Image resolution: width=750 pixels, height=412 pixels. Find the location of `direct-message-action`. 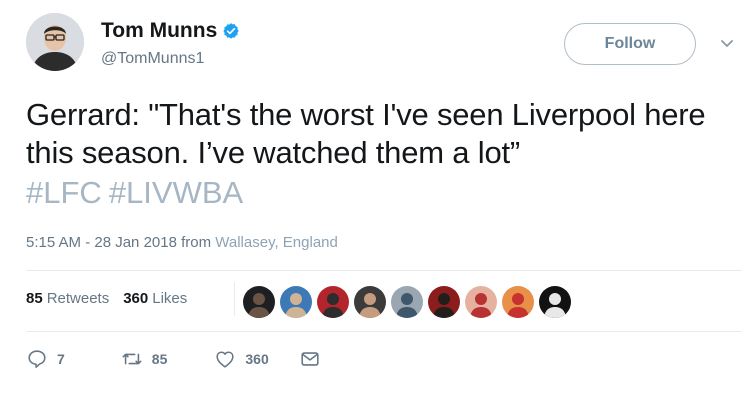

direct-message-action is located at coordinates (310, 359).